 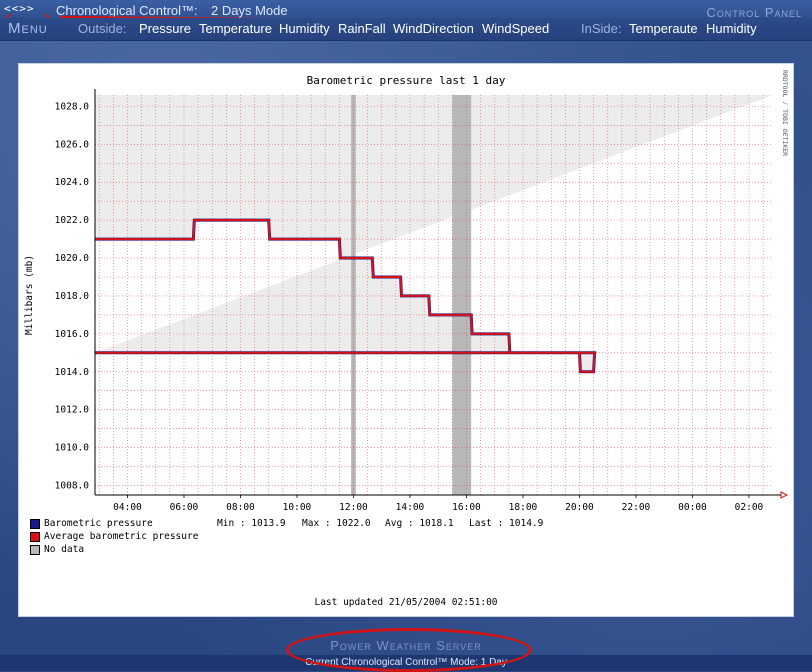 What do you see at coordinates (72, 258) in the screenshot?
I see `y-tick-label: 1020.0` at bounding box center [72, 258].